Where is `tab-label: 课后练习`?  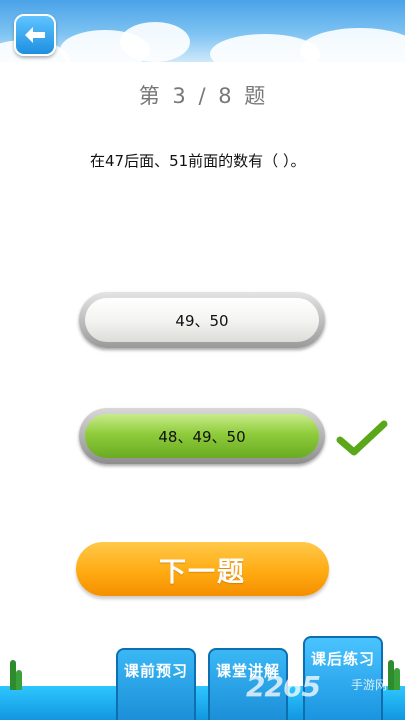 tab-label: 课后练习 is located at coordinates (342, 659).